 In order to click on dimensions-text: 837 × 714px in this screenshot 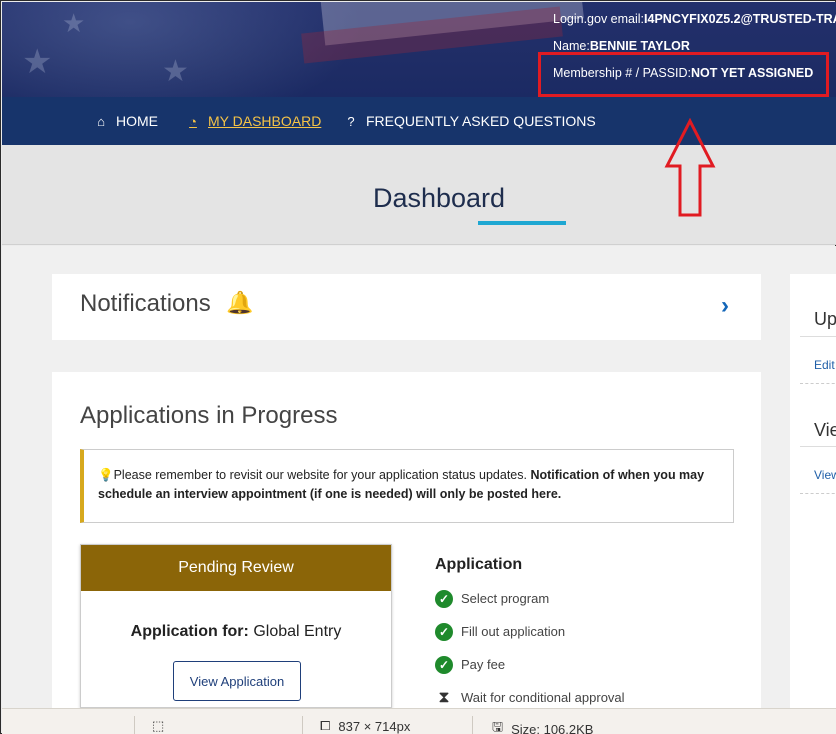, I will do `click(374, 726)`.